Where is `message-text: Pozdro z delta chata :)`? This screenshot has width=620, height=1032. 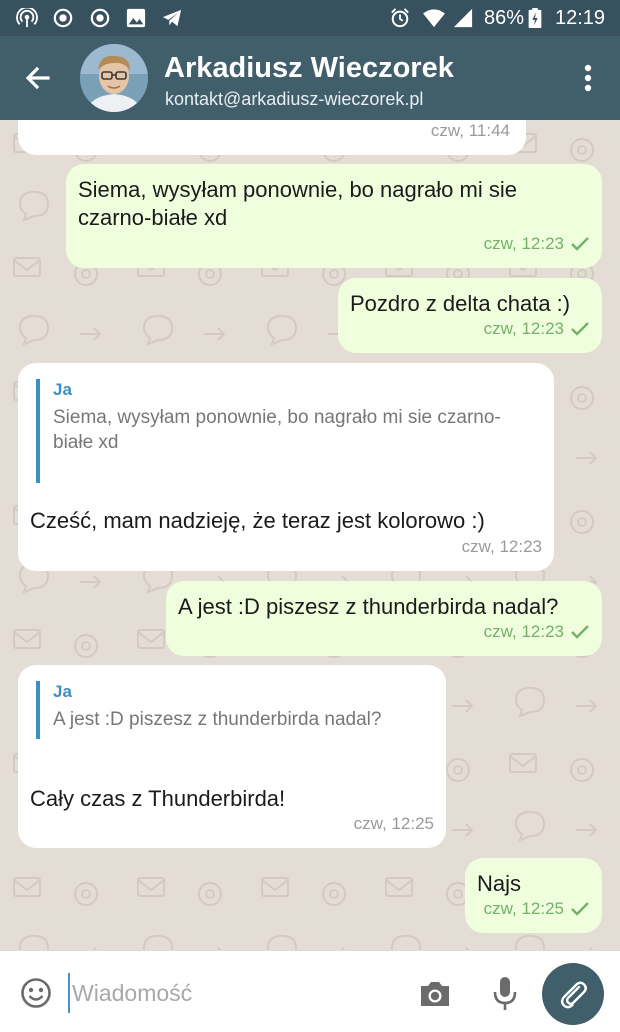
message-text: Pozdro z delta chata :) is located at coordinates (460, 303).